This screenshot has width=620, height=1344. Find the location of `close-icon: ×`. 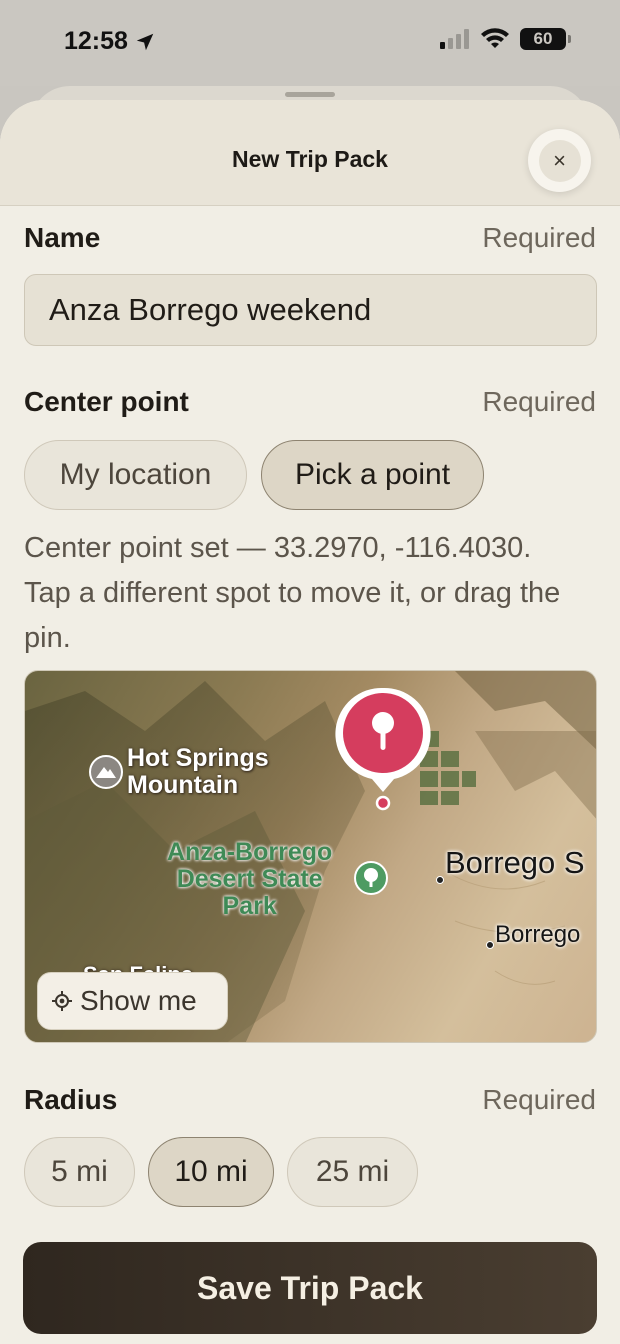

close-icon: × is located at coordinates (559, 160).